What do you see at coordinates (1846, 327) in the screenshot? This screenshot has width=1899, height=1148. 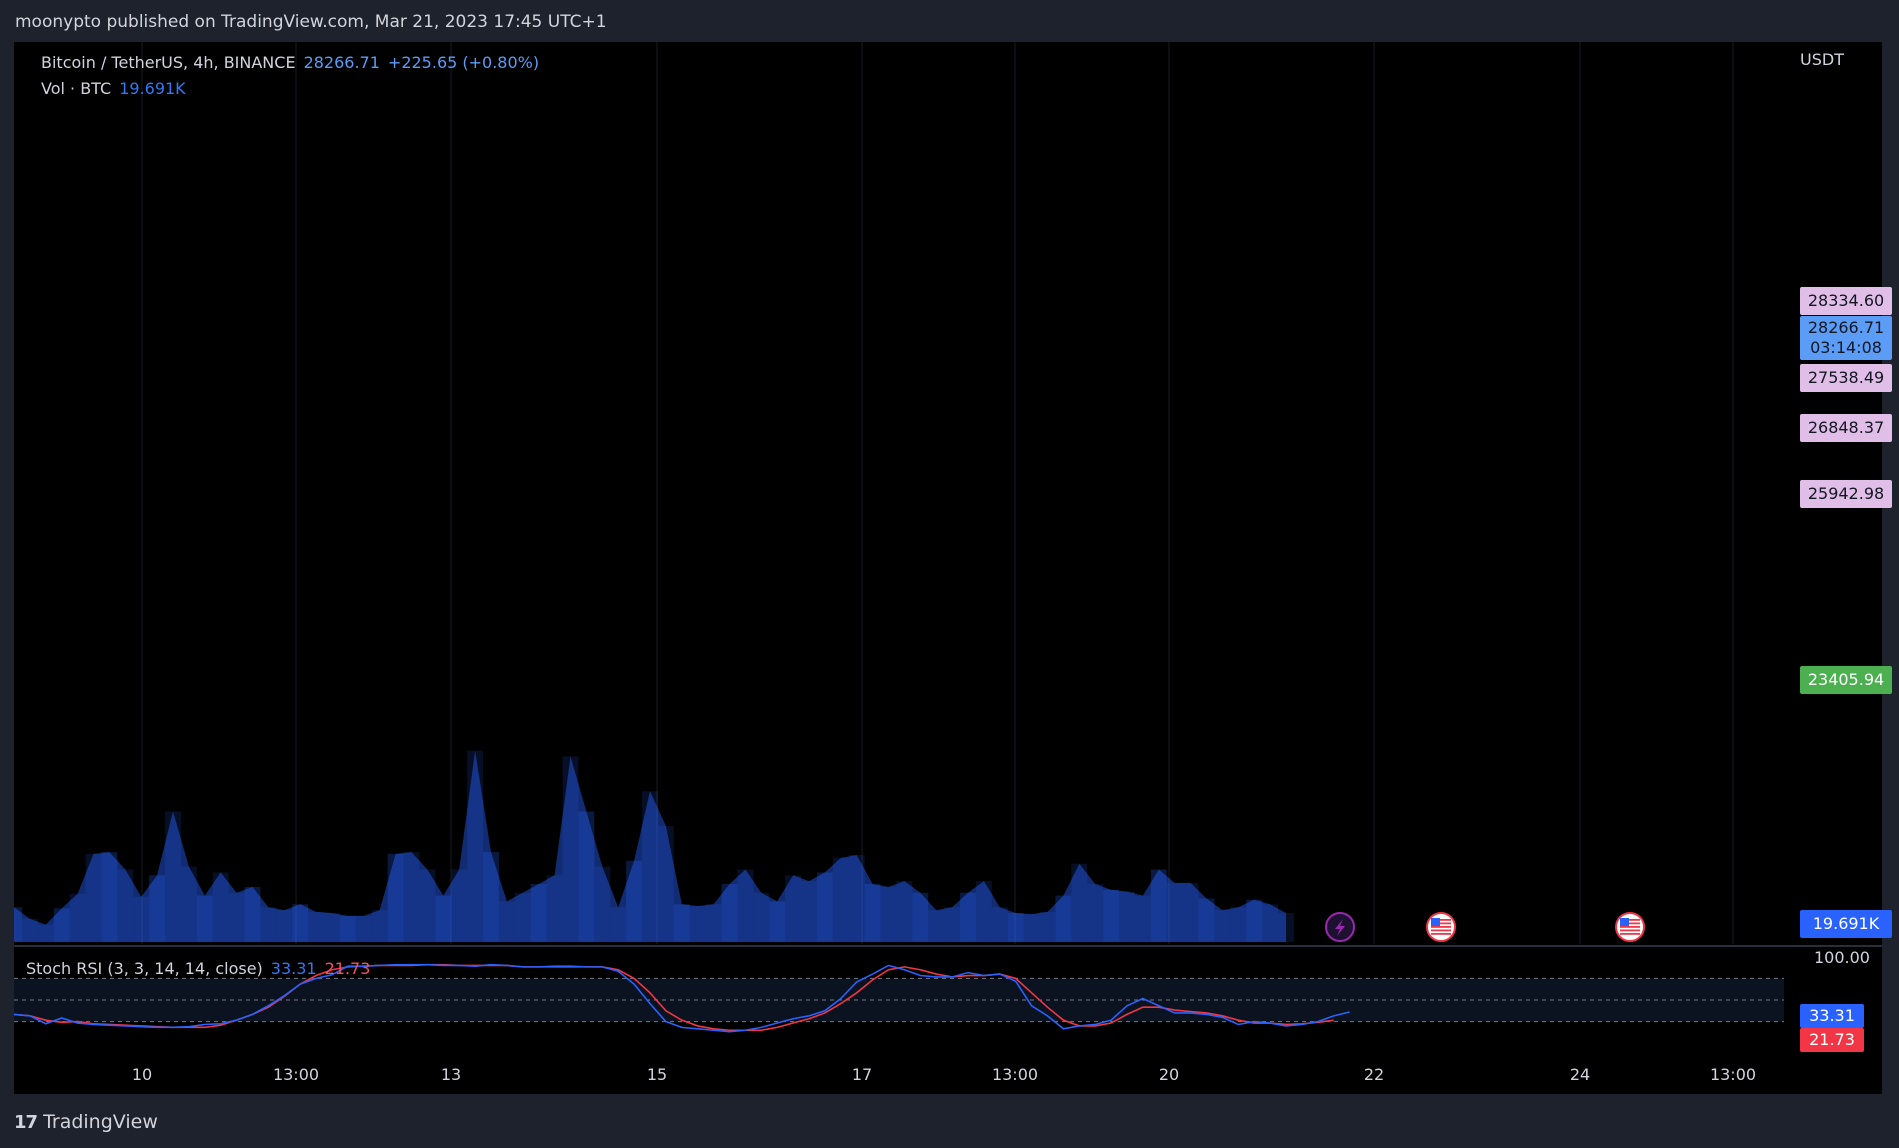 I see `current-price-value: 28266.71` at bounding box center [1846, 327].